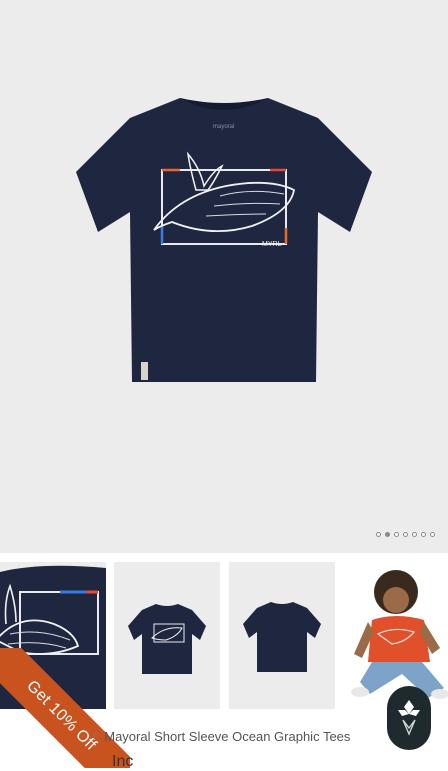  What do you see at coordinates (223, 127) in the screenshot?
I see `neck-label: mayoral` at bounding box center [223, 127].